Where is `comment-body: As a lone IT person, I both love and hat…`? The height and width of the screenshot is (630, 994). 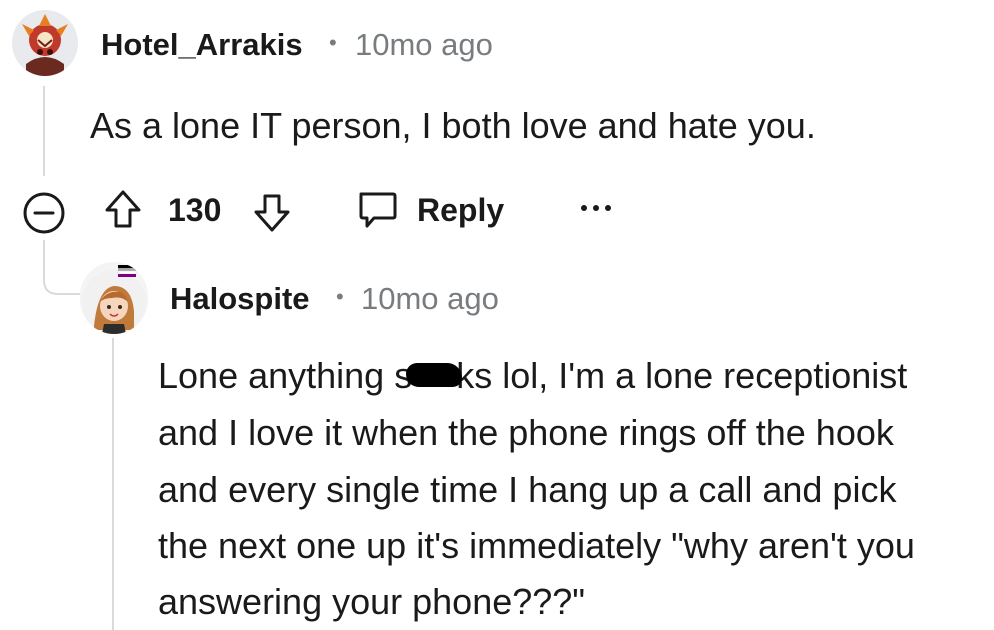
comment-body: As a lone IT person, I both love and hat… is located at coordinates (453, 125).